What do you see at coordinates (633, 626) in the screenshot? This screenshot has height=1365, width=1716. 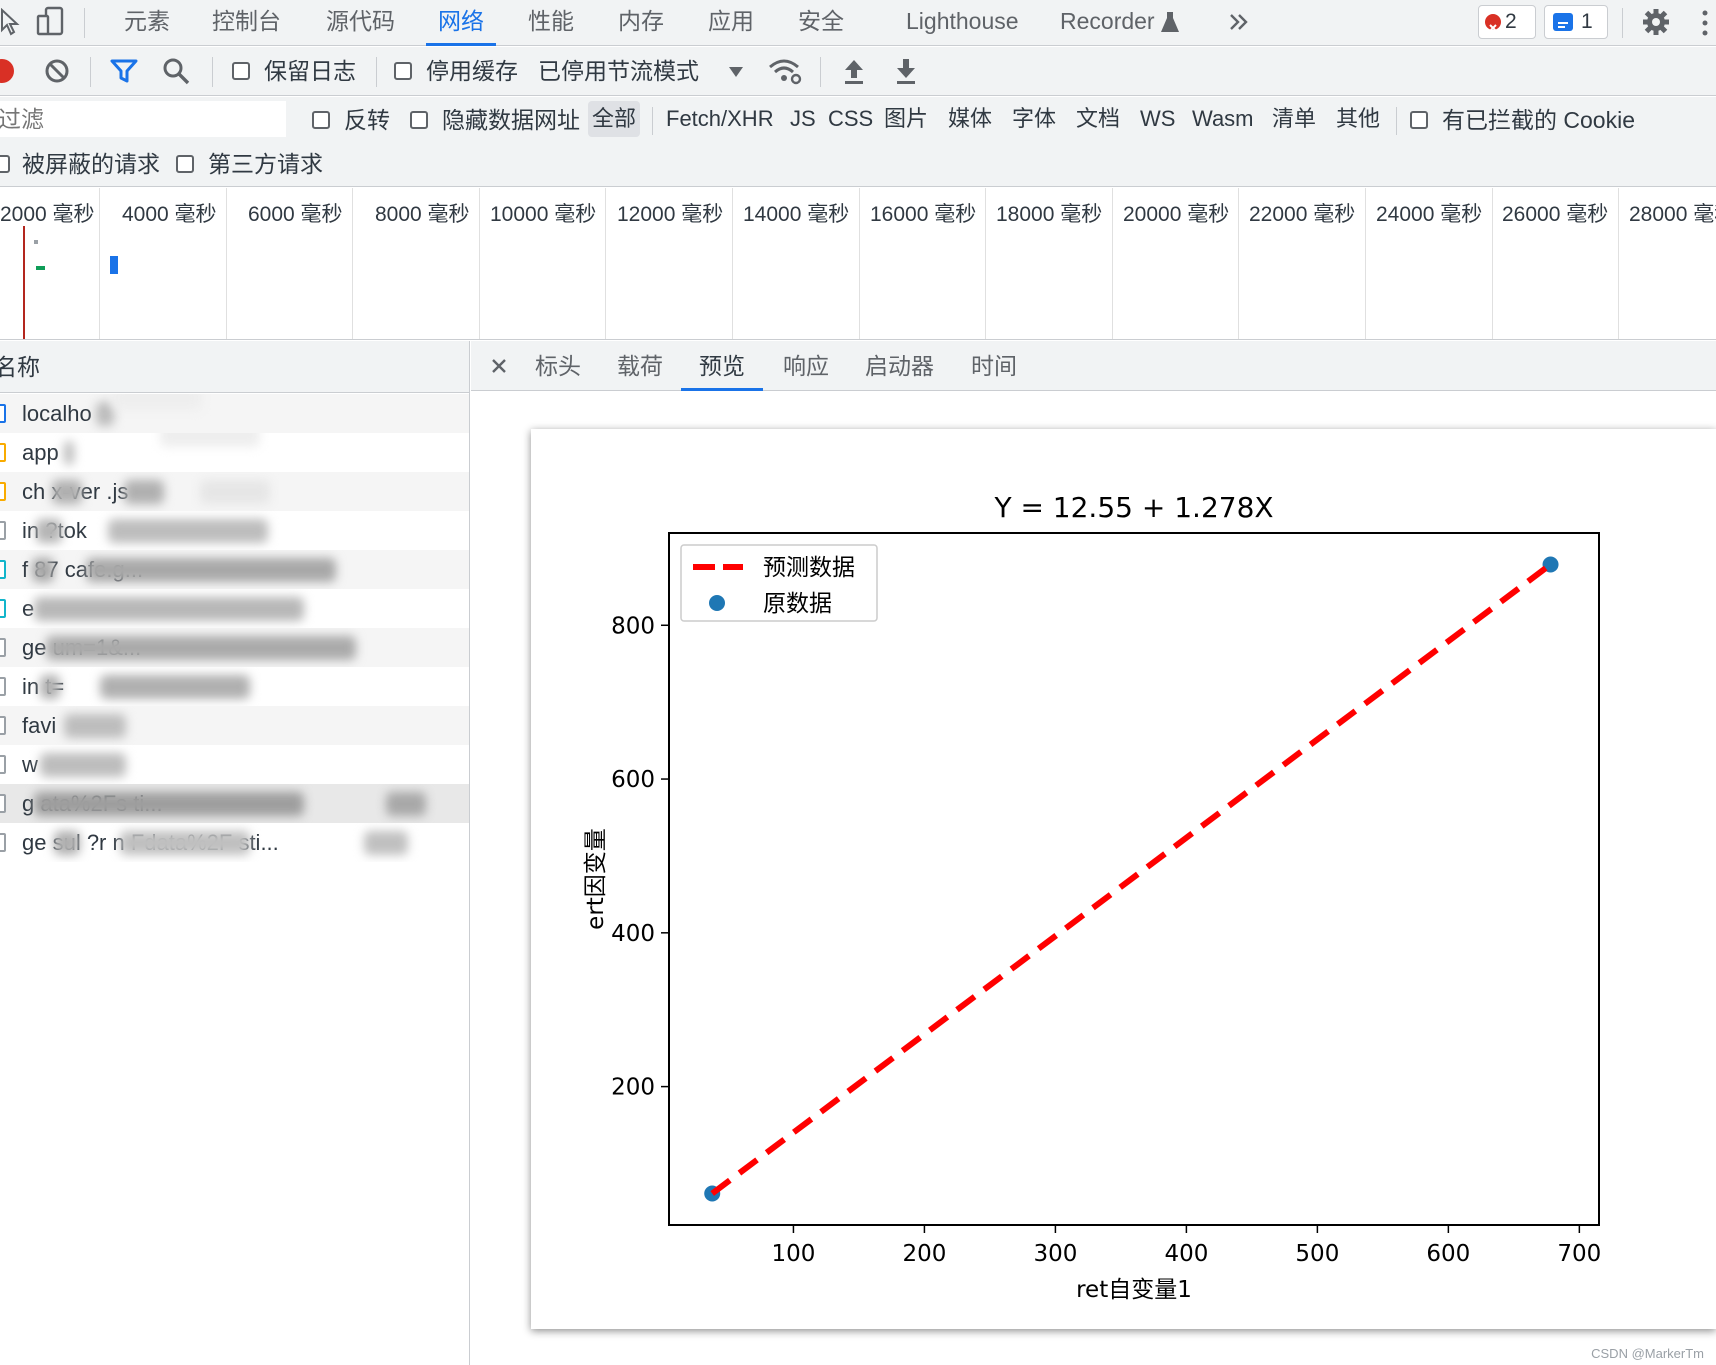 I see `y-tick-label: 800` at bounding box center [633, 626].